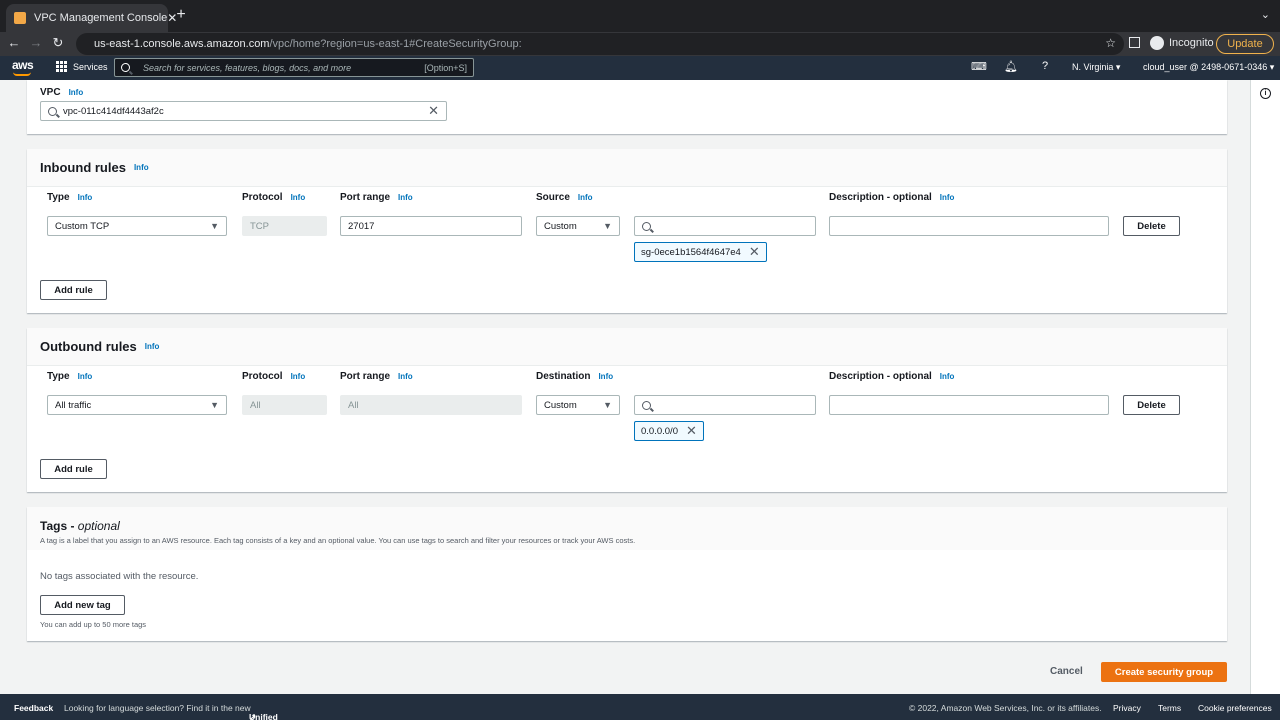 This screenshot has height=720, width=1280. What do you see at coordinates (14, 42) in the screenshot?
I see `back-icon: ←` at bounding box center [14, 42].